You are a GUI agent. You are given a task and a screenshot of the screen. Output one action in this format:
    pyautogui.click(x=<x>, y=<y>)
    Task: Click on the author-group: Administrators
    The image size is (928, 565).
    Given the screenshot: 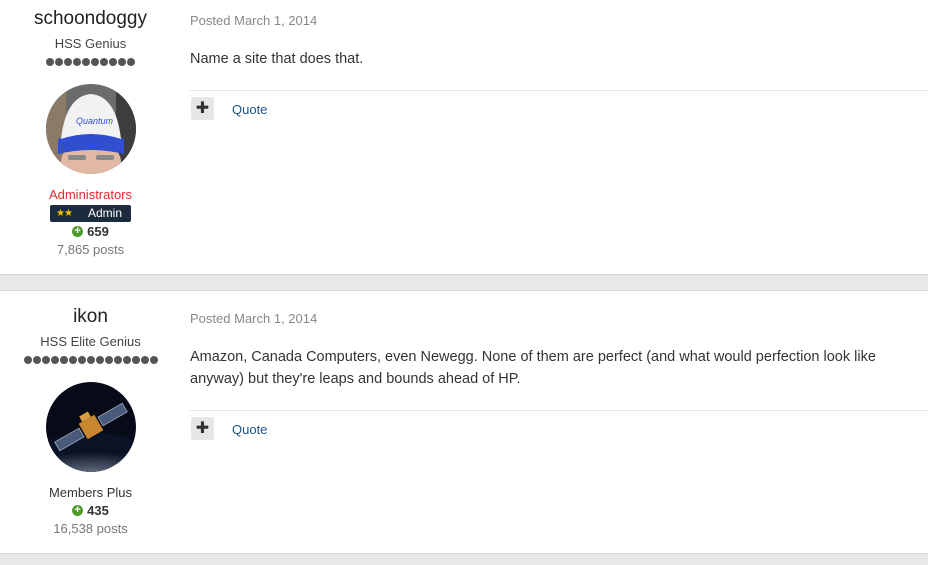 What is the action you would take?
    pyautogui.click(x=90, y=194)
    